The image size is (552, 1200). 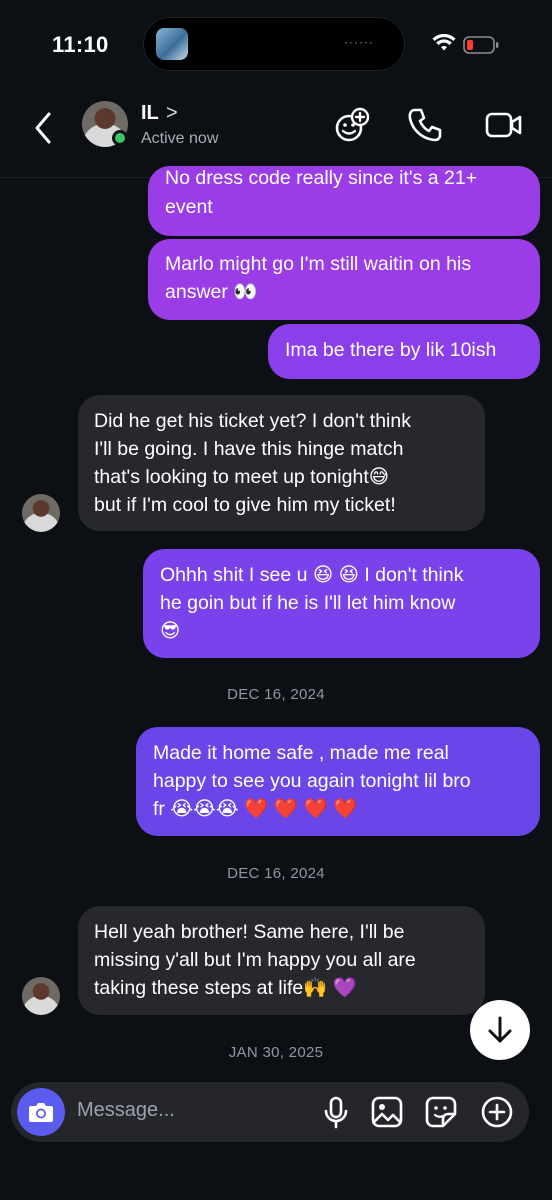 What do you see at coordinates (80, 44) in the screenshot?
I see `status-time: 11:10` at bounding box center [80, 44].